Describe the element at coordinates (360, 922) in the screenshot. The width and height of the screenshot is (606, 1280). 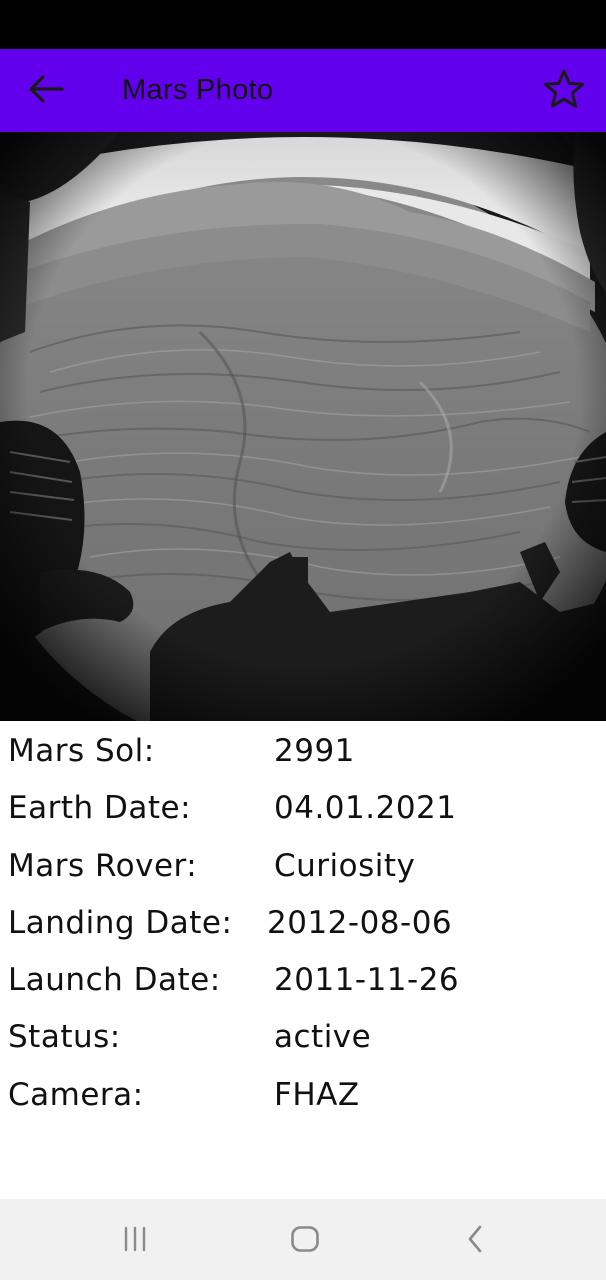
I see `detail-value: 2012-08-06` at that location.